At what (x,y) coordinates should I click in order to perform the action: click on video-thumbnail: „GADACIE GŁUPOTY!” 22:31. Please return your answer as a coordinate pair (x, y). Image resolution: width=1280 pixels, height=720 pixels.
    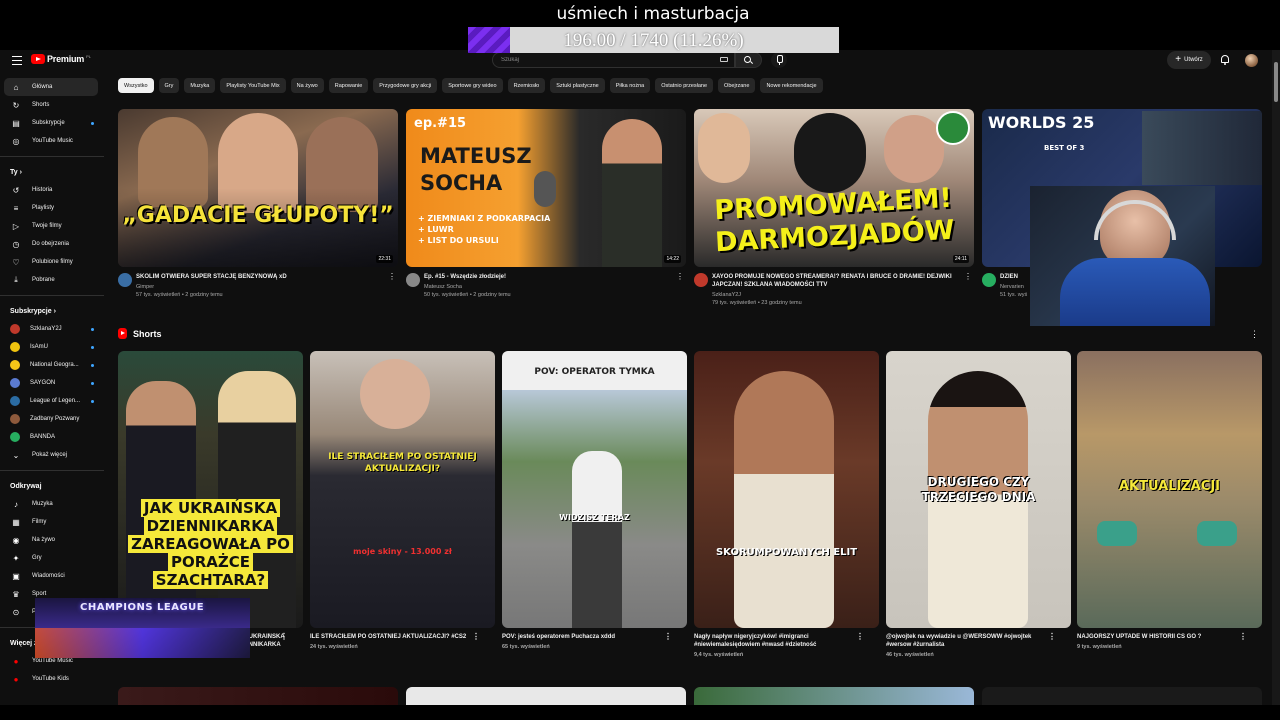
    Looking at the image, I should click on (258, 188).